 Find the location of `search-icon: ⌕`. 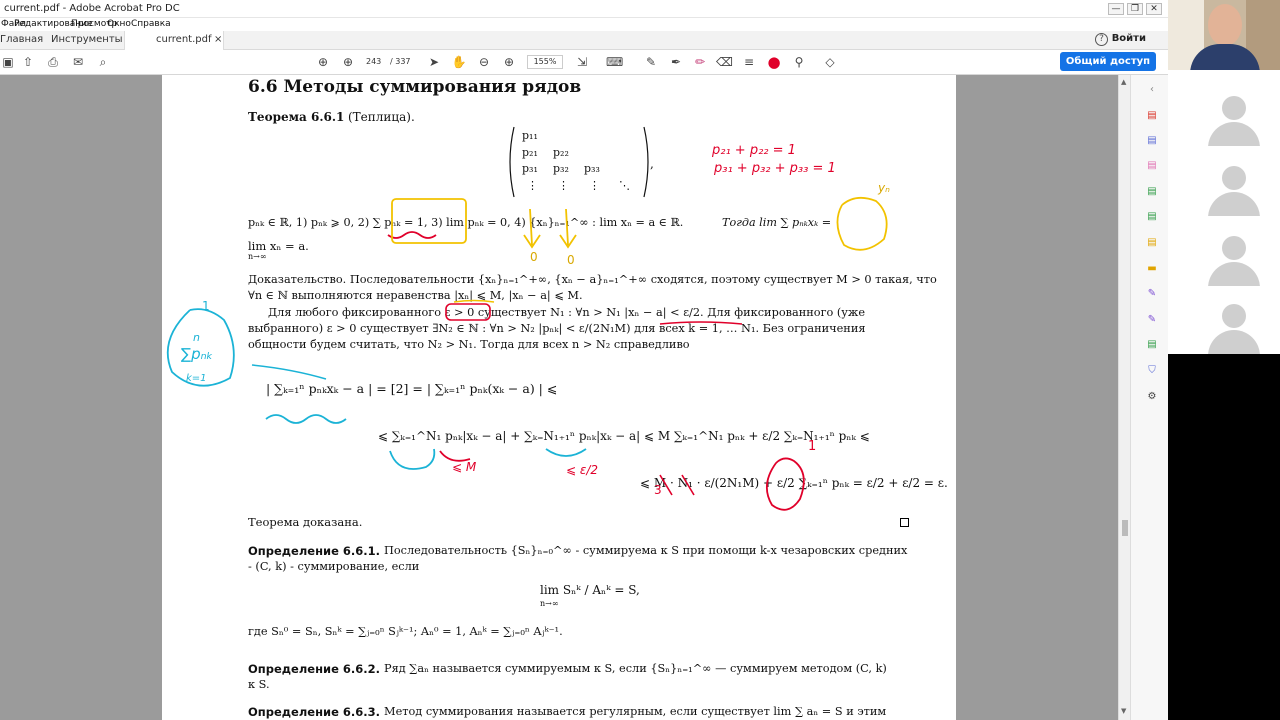

search-icon: ⌕ is located at coordinates (103, 62).